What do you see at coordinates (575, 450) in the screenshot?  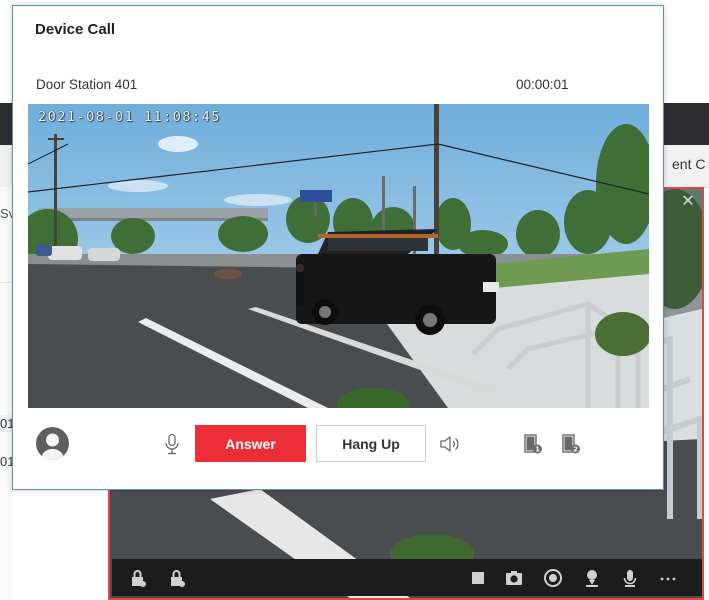 I see `svg-text: 2` at bounding box center [575, 450].